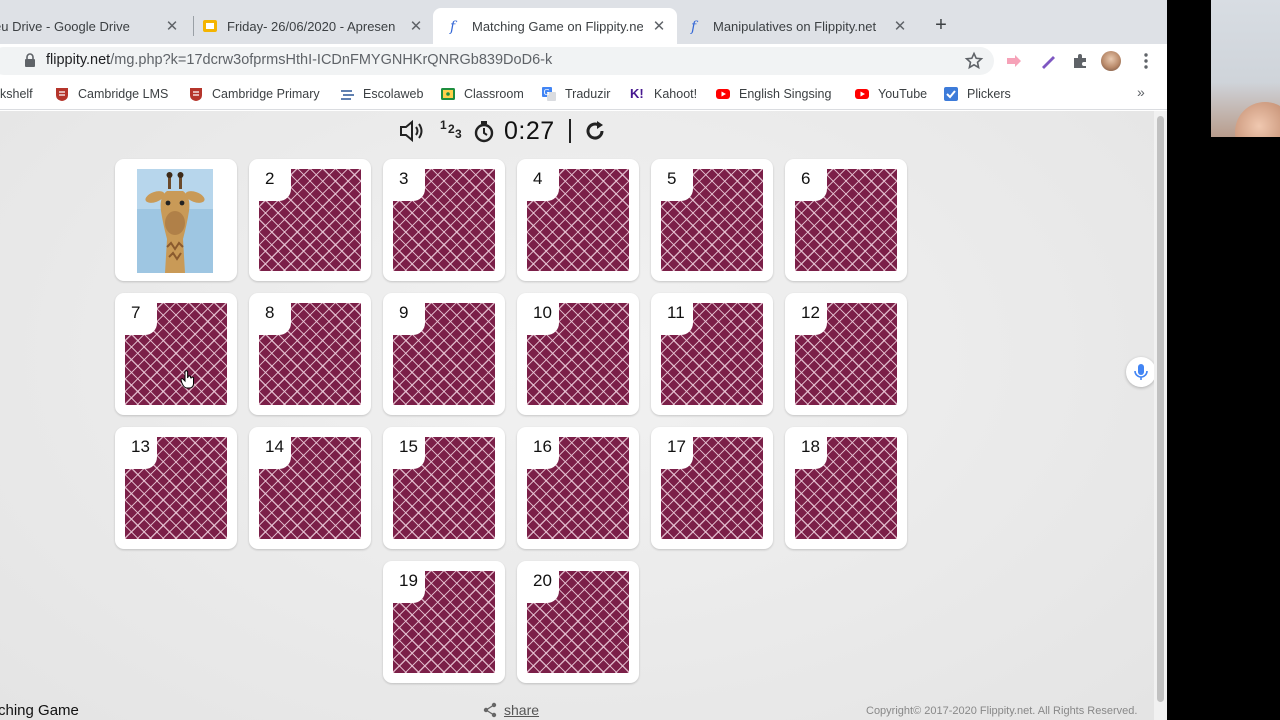 This screenshot has width=1280, height=720. I want to click on kebab-menu-icon, so click(1146, 61).